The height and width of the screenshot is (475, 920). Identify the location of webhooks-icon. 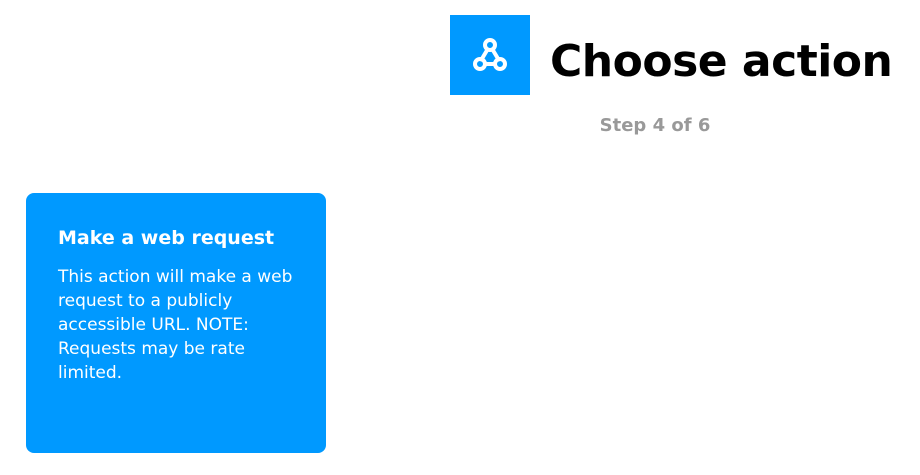
(490, 54).